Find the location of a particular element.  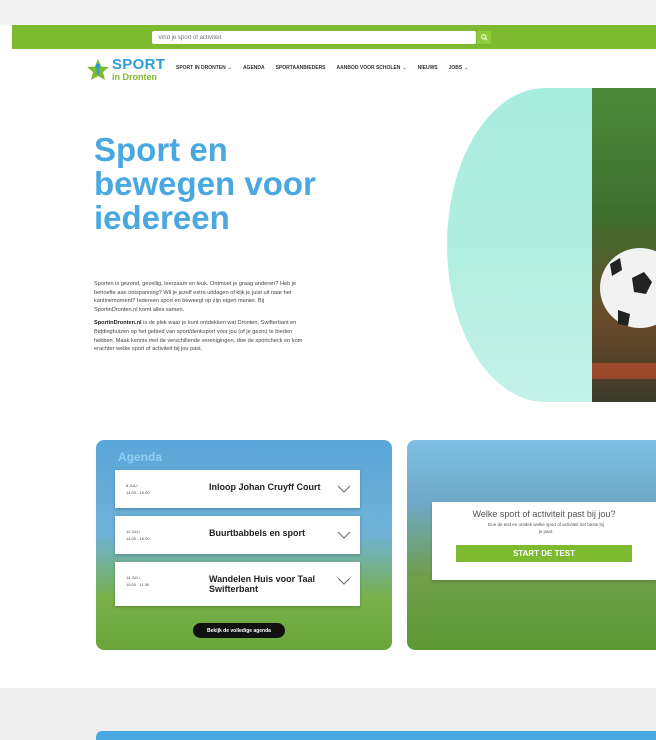

event-day: 14 JULI is located at coordinates (133, 577).